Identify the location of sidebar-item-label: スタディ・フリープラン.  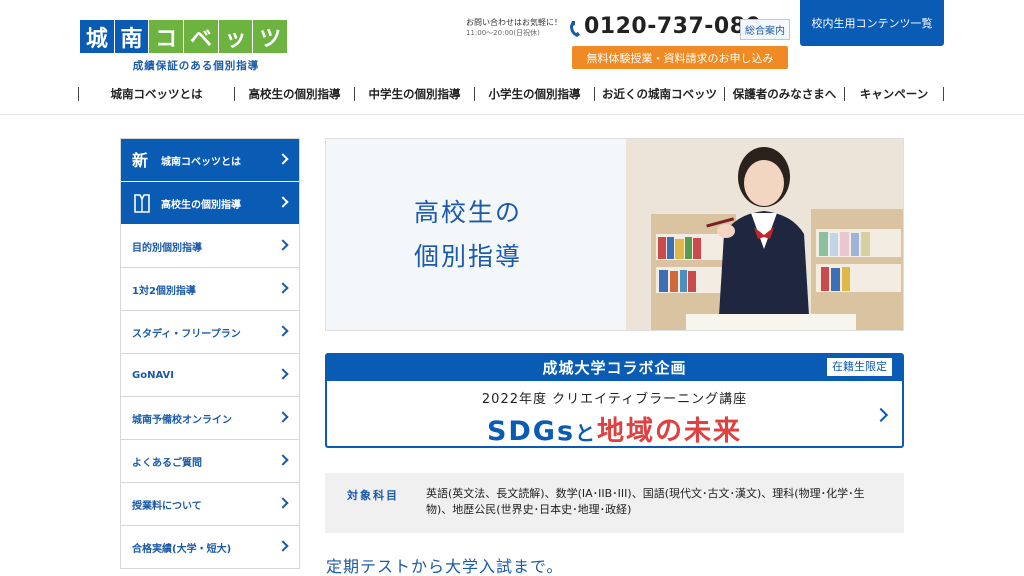
(186, 334).